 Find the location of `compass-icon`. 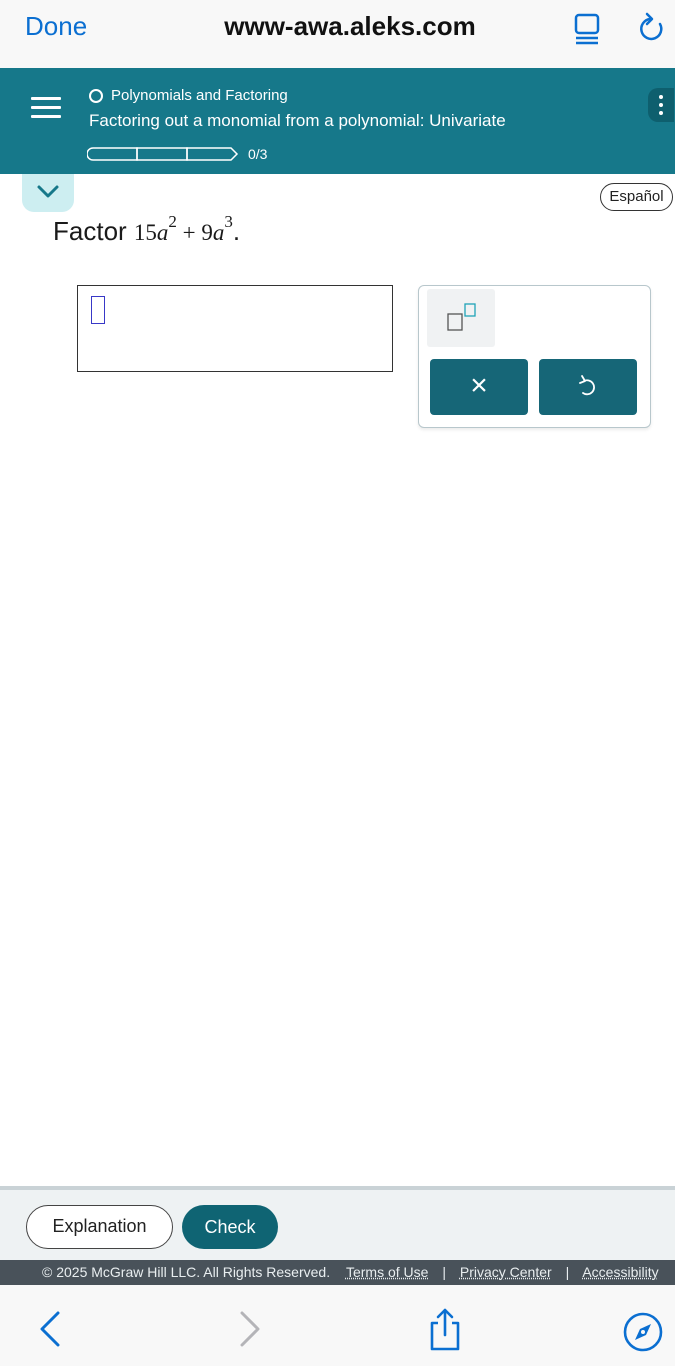

compass-icon is located at coordinates (643, 1332).